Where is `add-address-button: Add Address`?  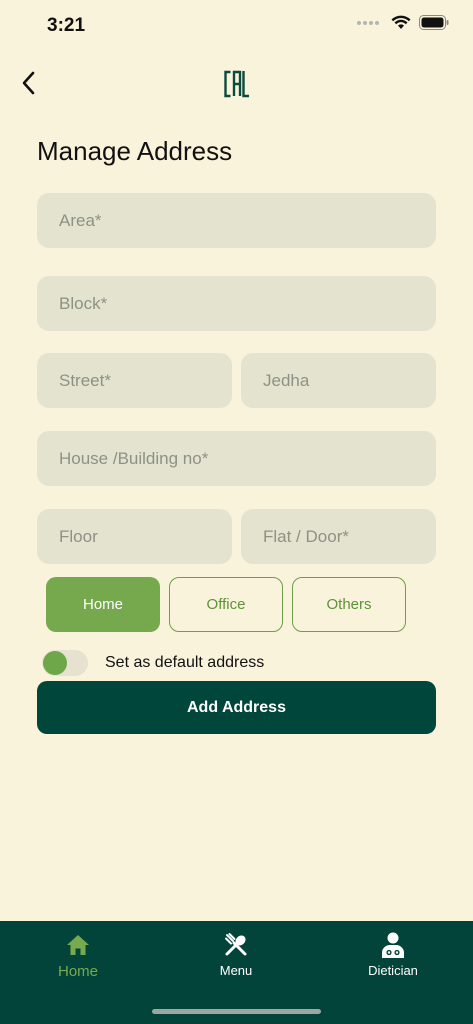 add-address-button: Add Address is located at coordinates (236, 707).